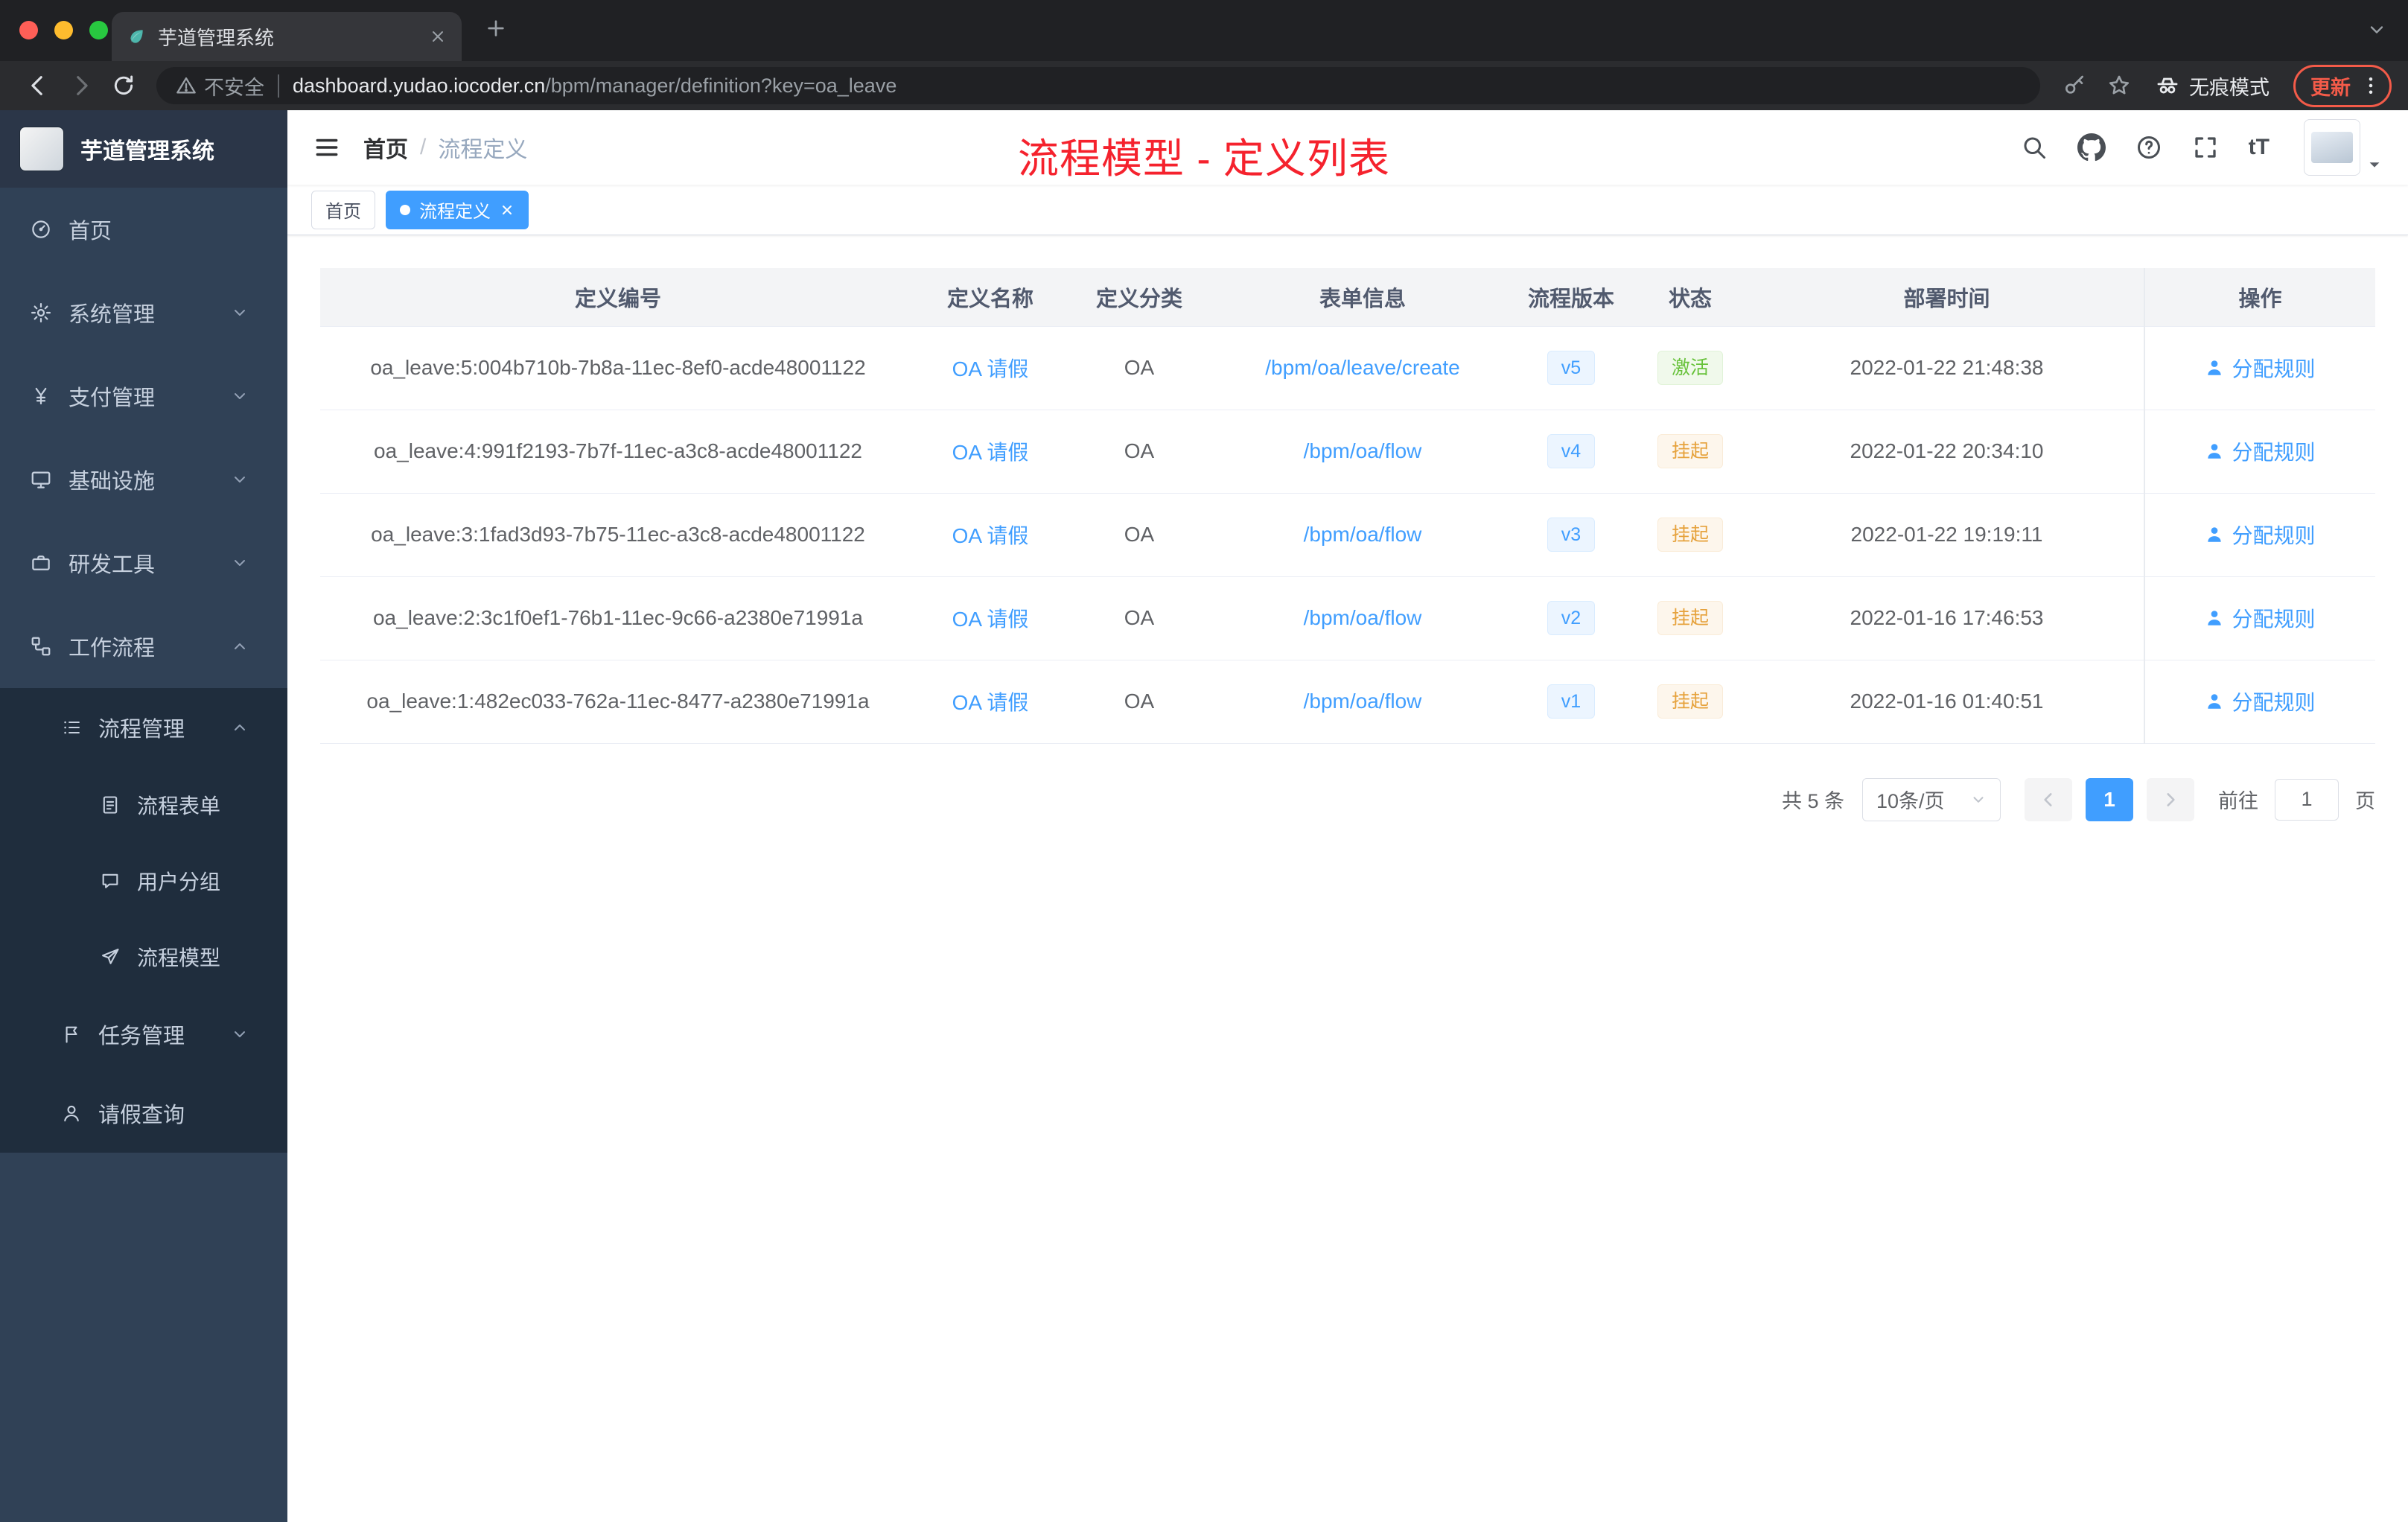 Image resolution: width=2408 pixels, height=1522 pixels. Describe the element at coordinates (38, 85) in the screenshot. I see `back-button` at that location.